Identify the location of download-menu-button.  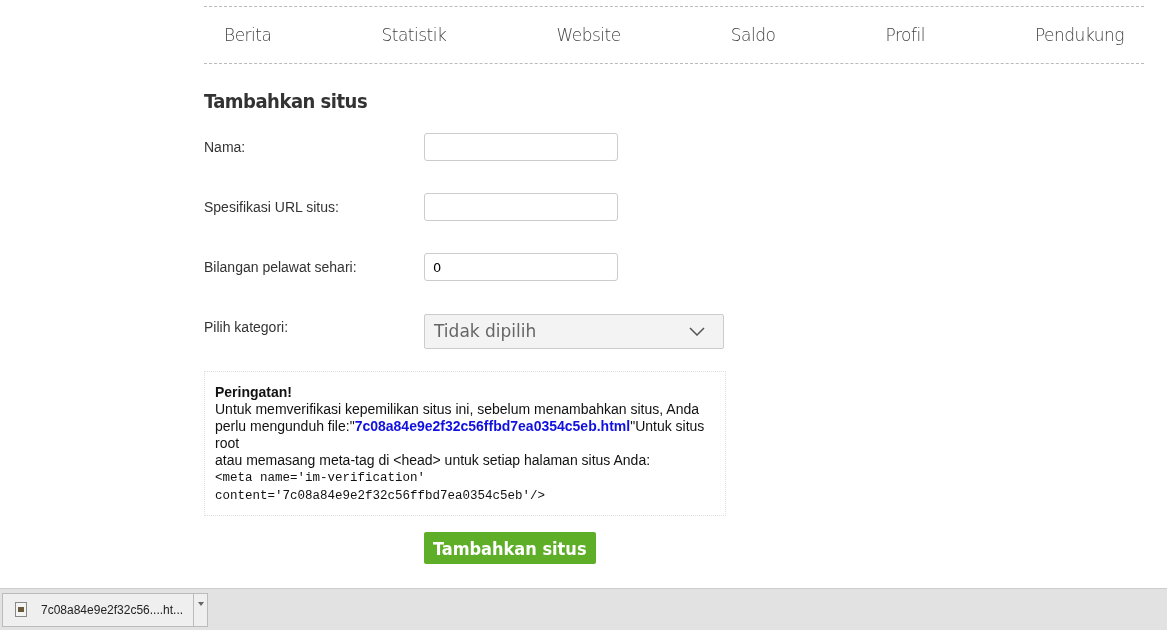
(201, 609).